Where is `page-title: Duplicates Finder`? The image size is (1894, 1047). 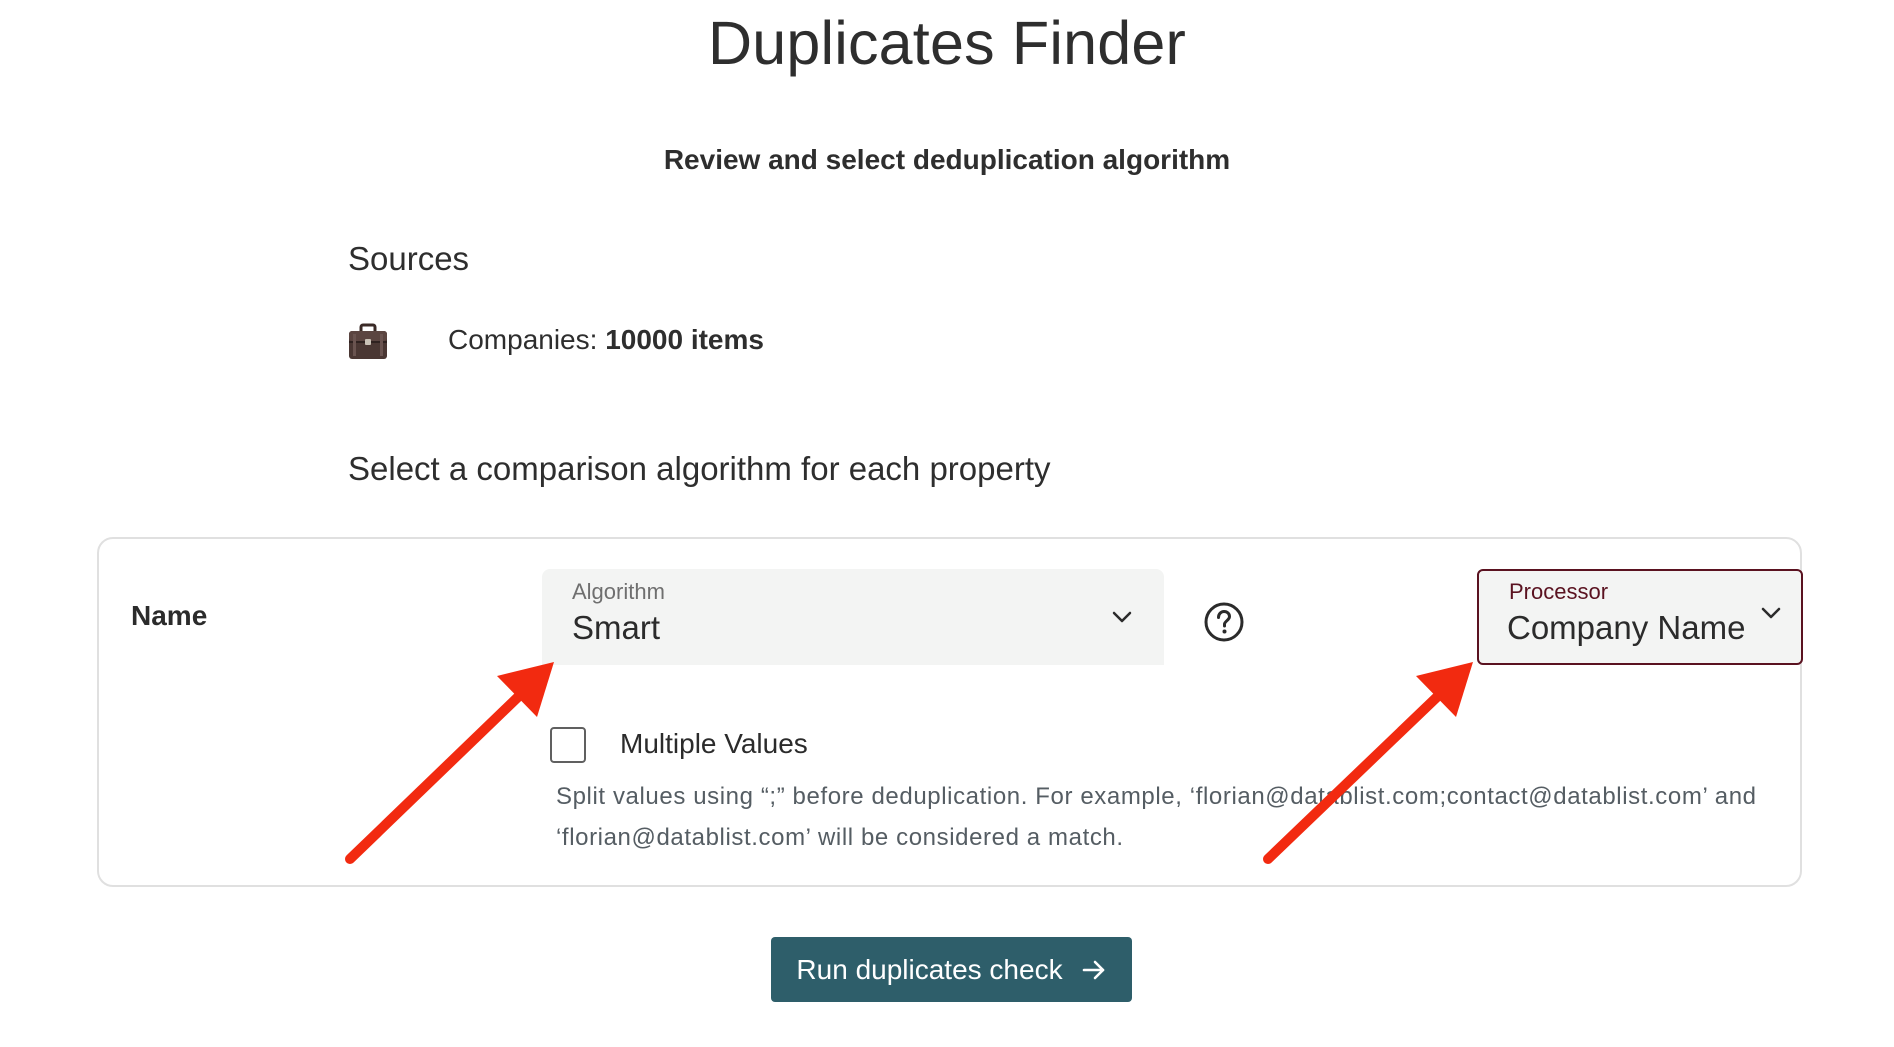 page-title: Duplicates Finder is located at coordinates (947, 43).